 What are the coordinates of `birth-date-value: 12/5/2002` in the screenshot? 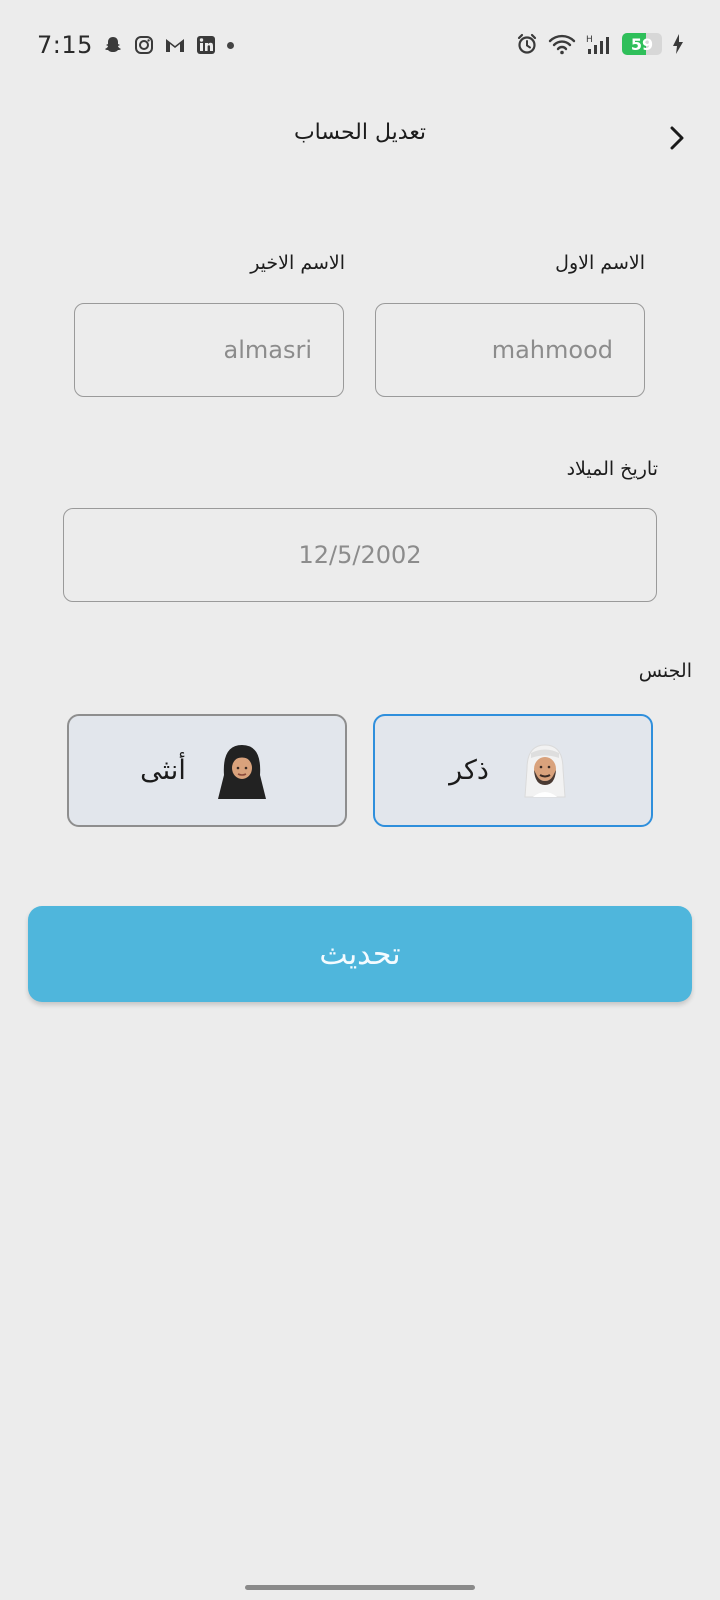 It's located at (360, 555).